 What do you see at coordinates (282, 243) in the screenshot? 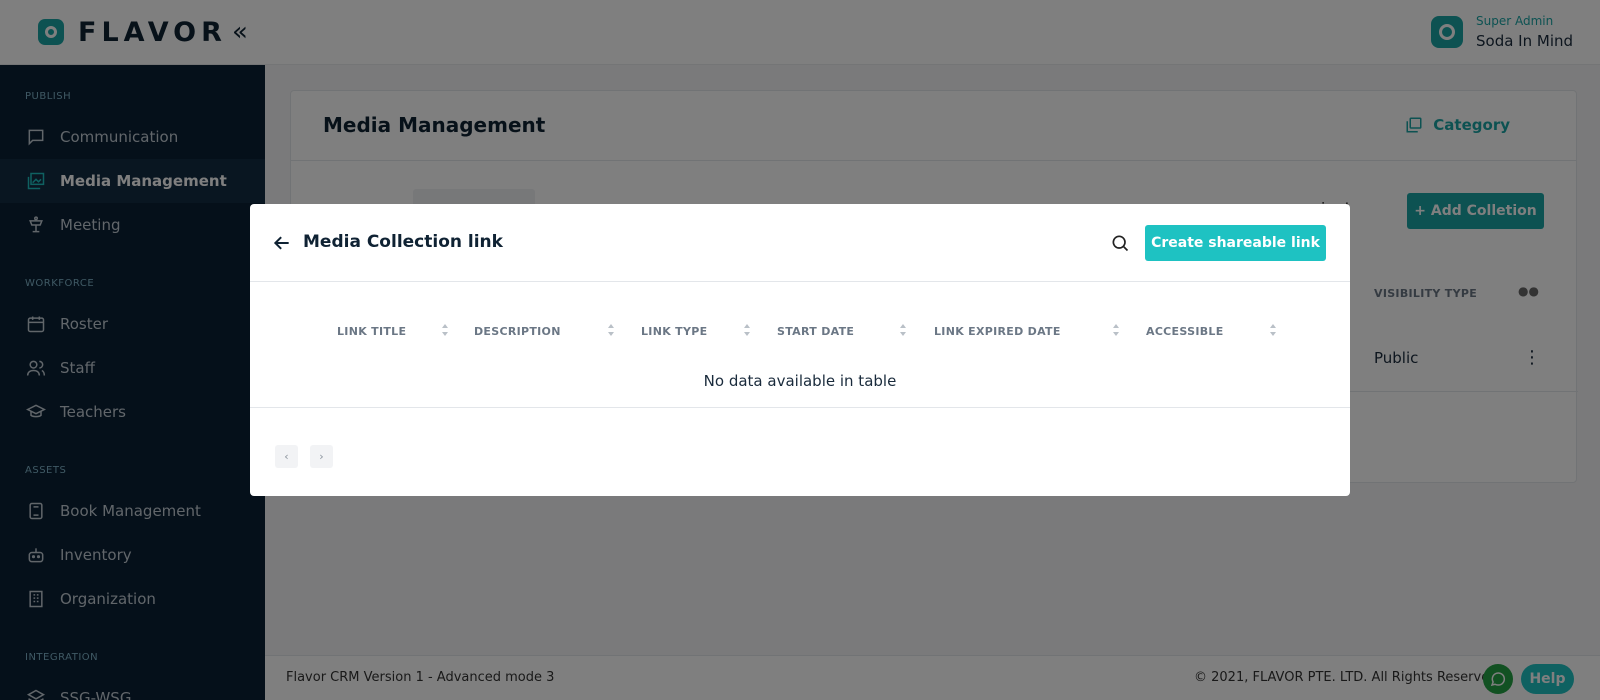
I see `back-arrow-icon` at bounding box center [282, 243].